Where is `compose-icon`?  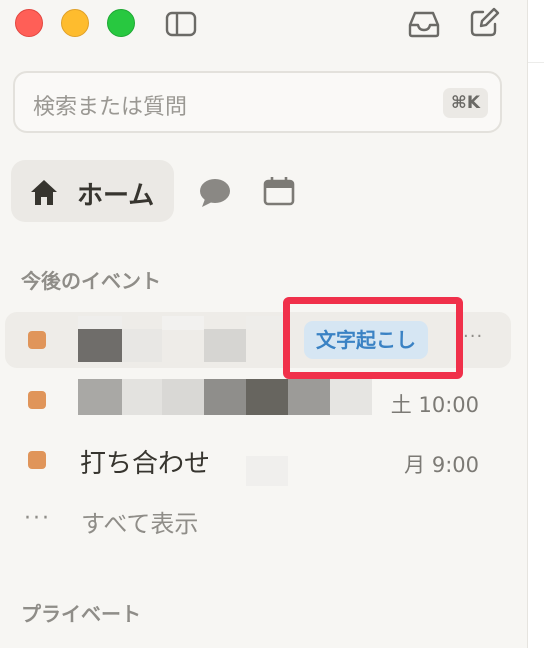 compose-icon is located at coordinates (484, 23).